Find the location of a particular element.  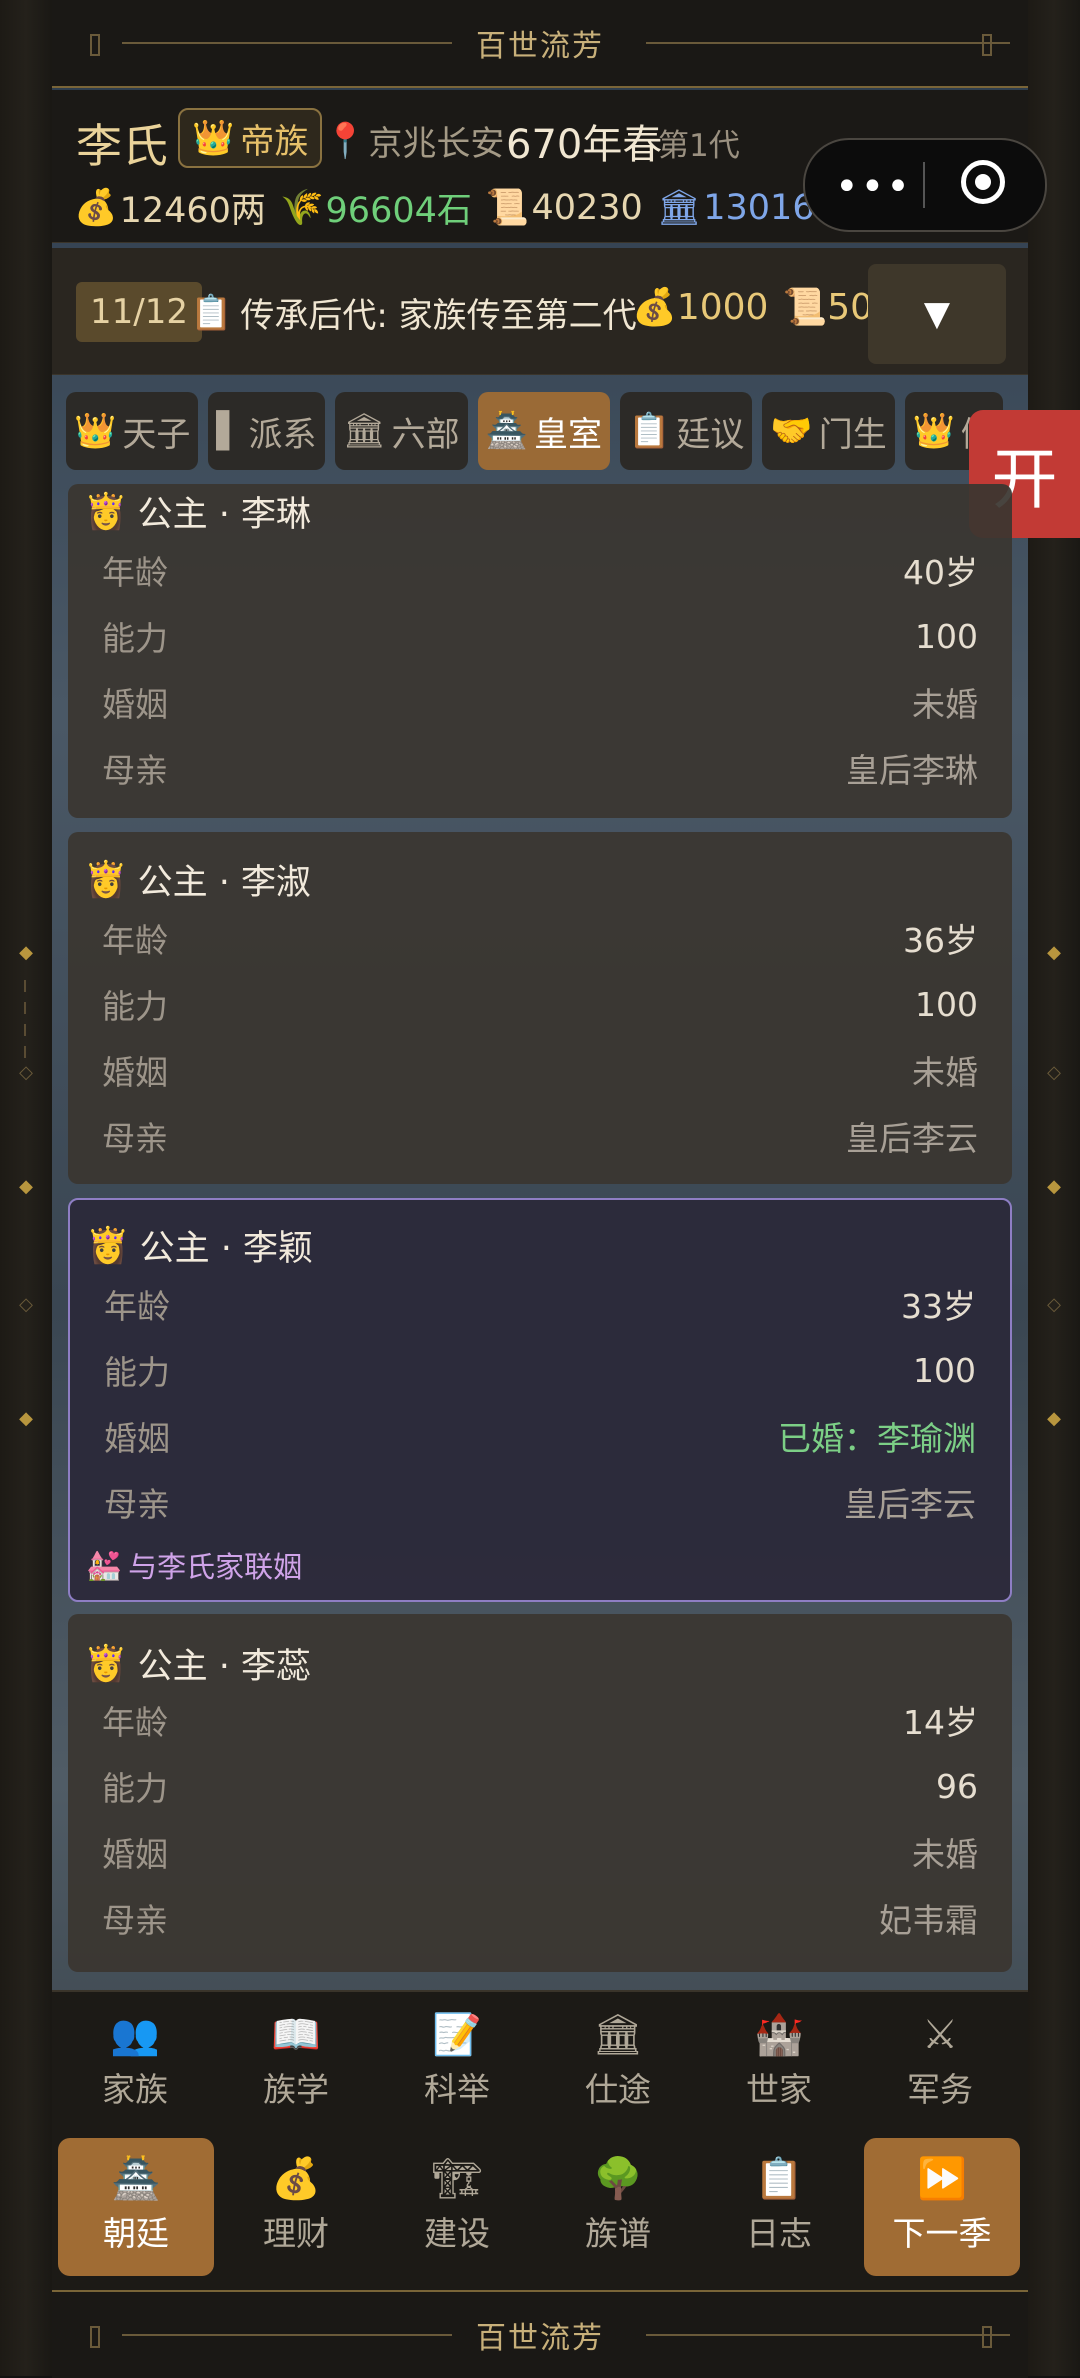

tab-faction: ▌ 派系 is located at coordinates (266, 431).